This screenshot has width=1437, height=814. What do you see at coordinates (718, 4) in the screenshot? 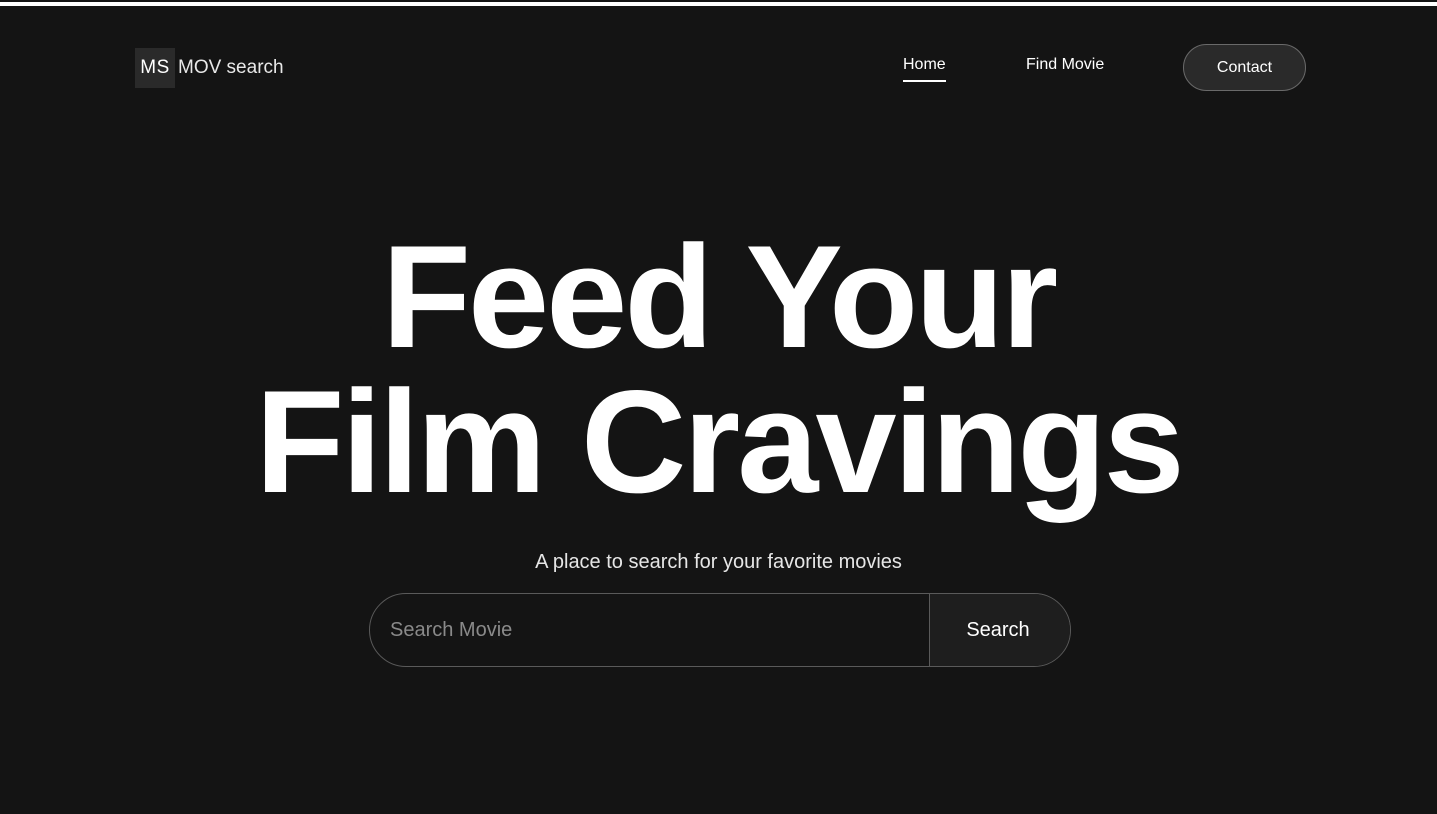
I see `top-divider` at bounding box center [718, 4].